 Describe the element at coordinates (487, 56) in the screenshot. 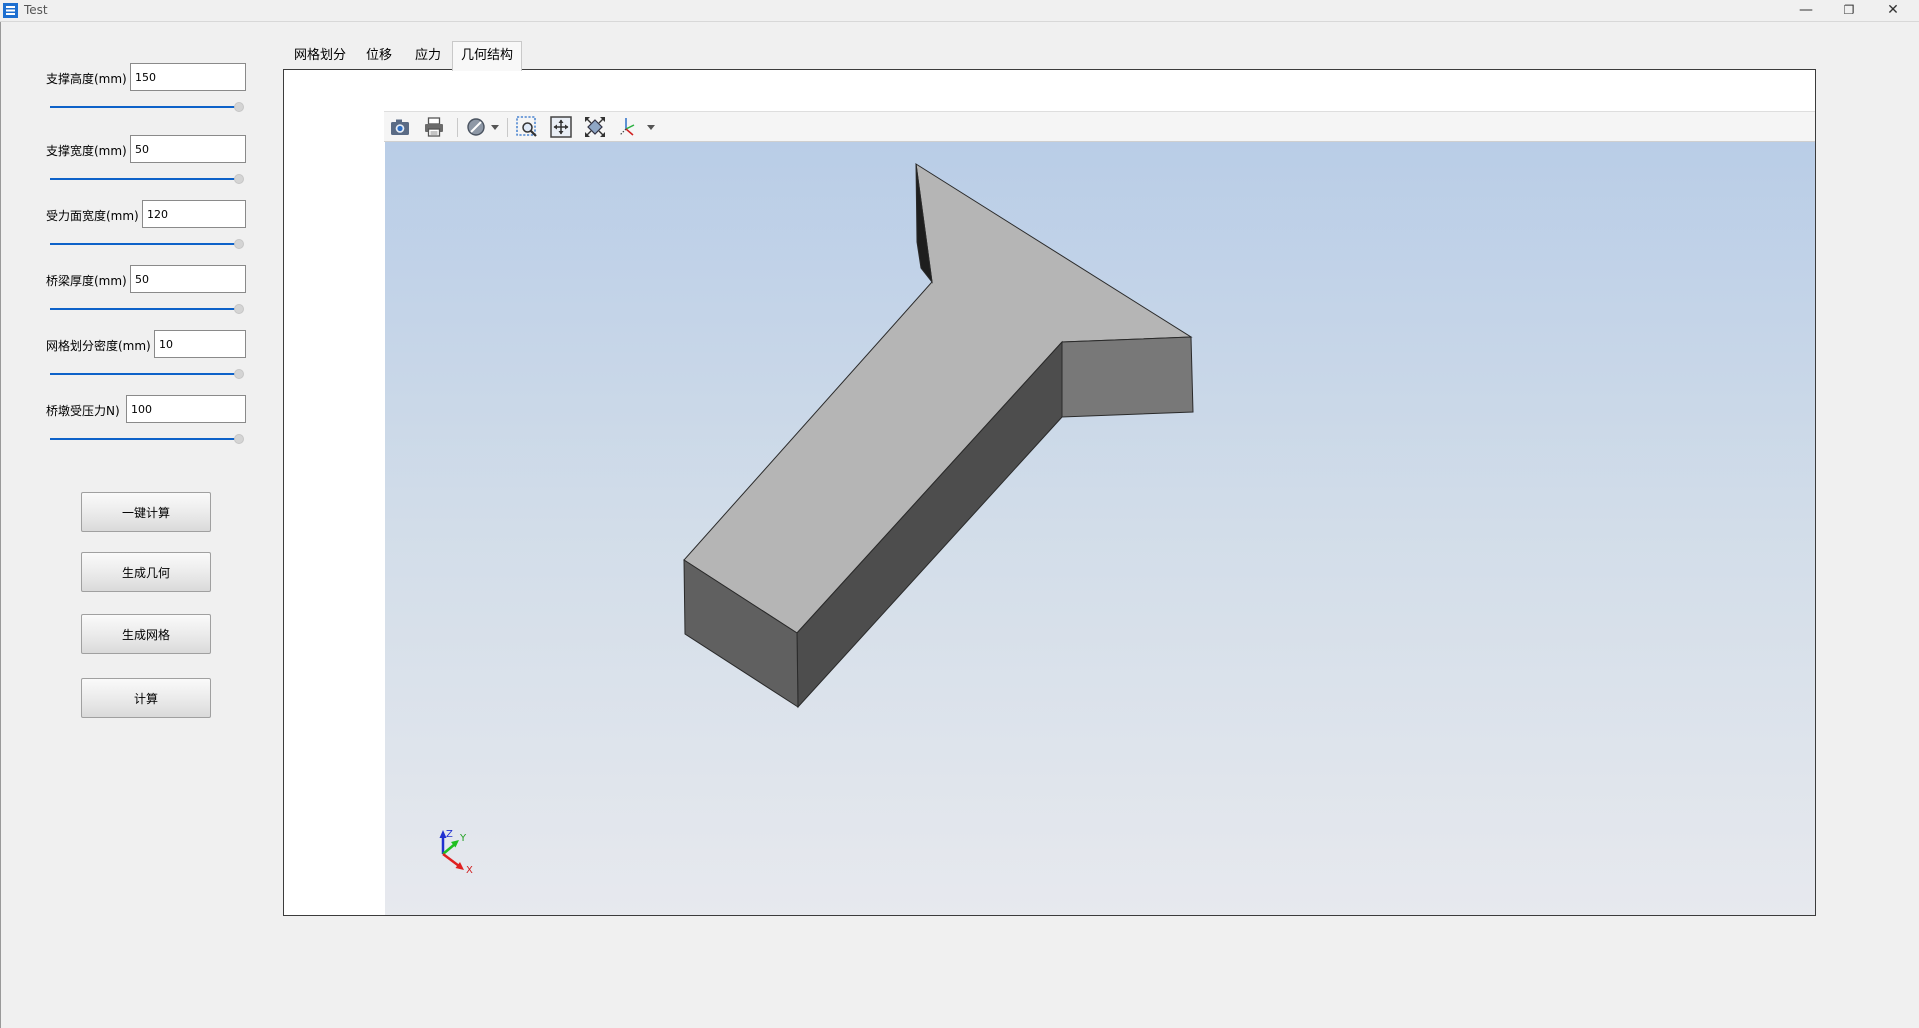

I see `tab-geometry: 几何结构` at that location.